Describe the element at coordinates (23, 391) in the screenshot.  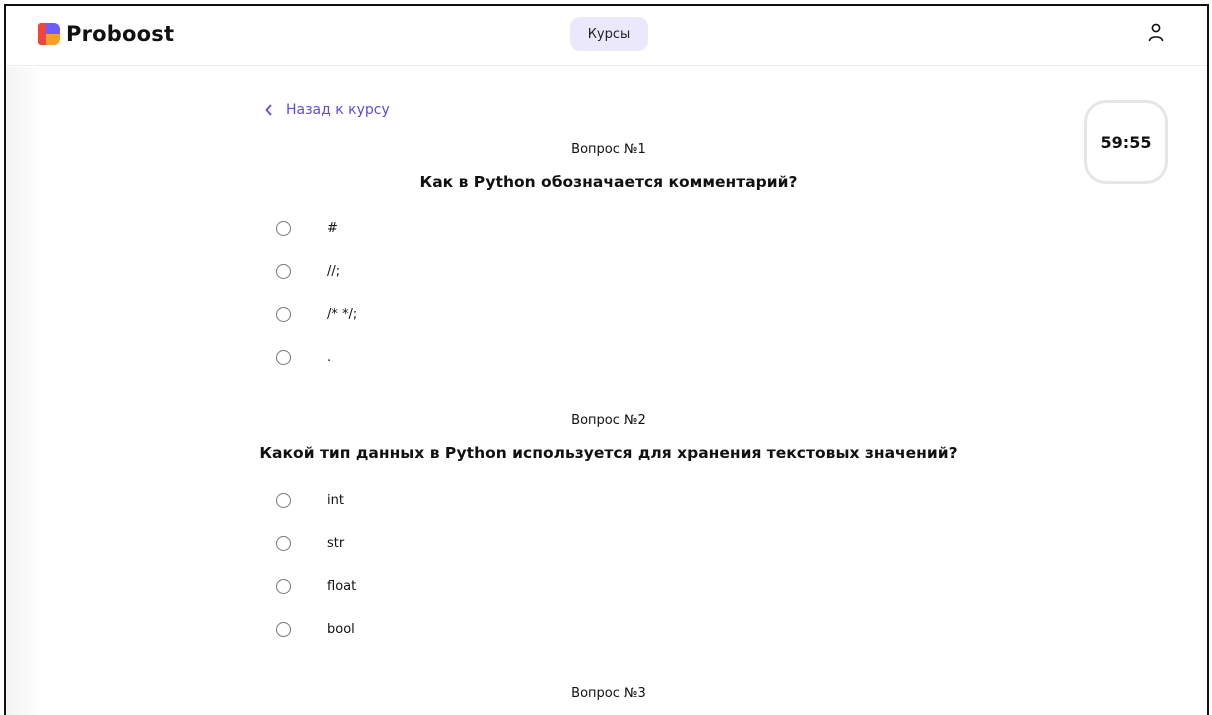
I see `sidebar-shade` at that location.